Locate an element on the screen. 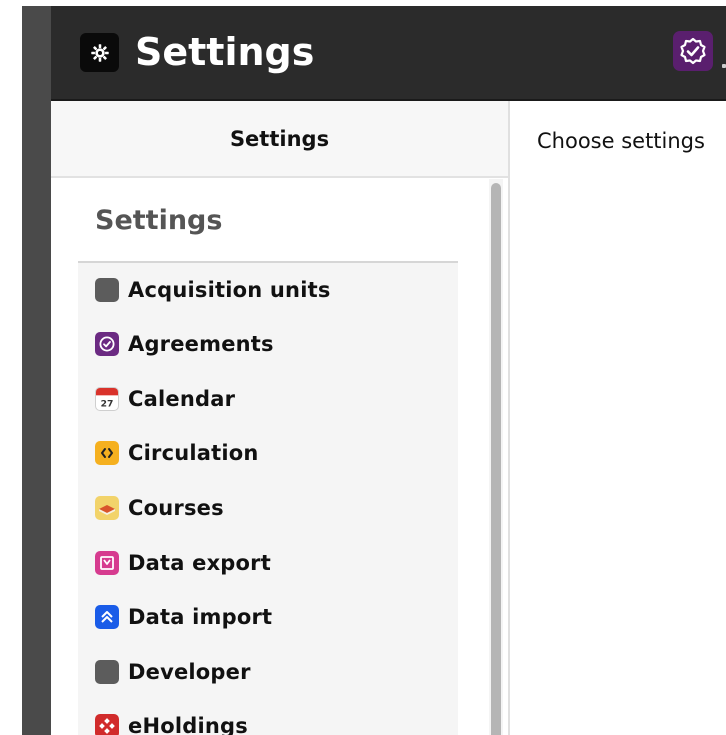 Image resolution: width=726 pixels, height=735 pixels. app-header: Settings is located at coordinates (388, 53).